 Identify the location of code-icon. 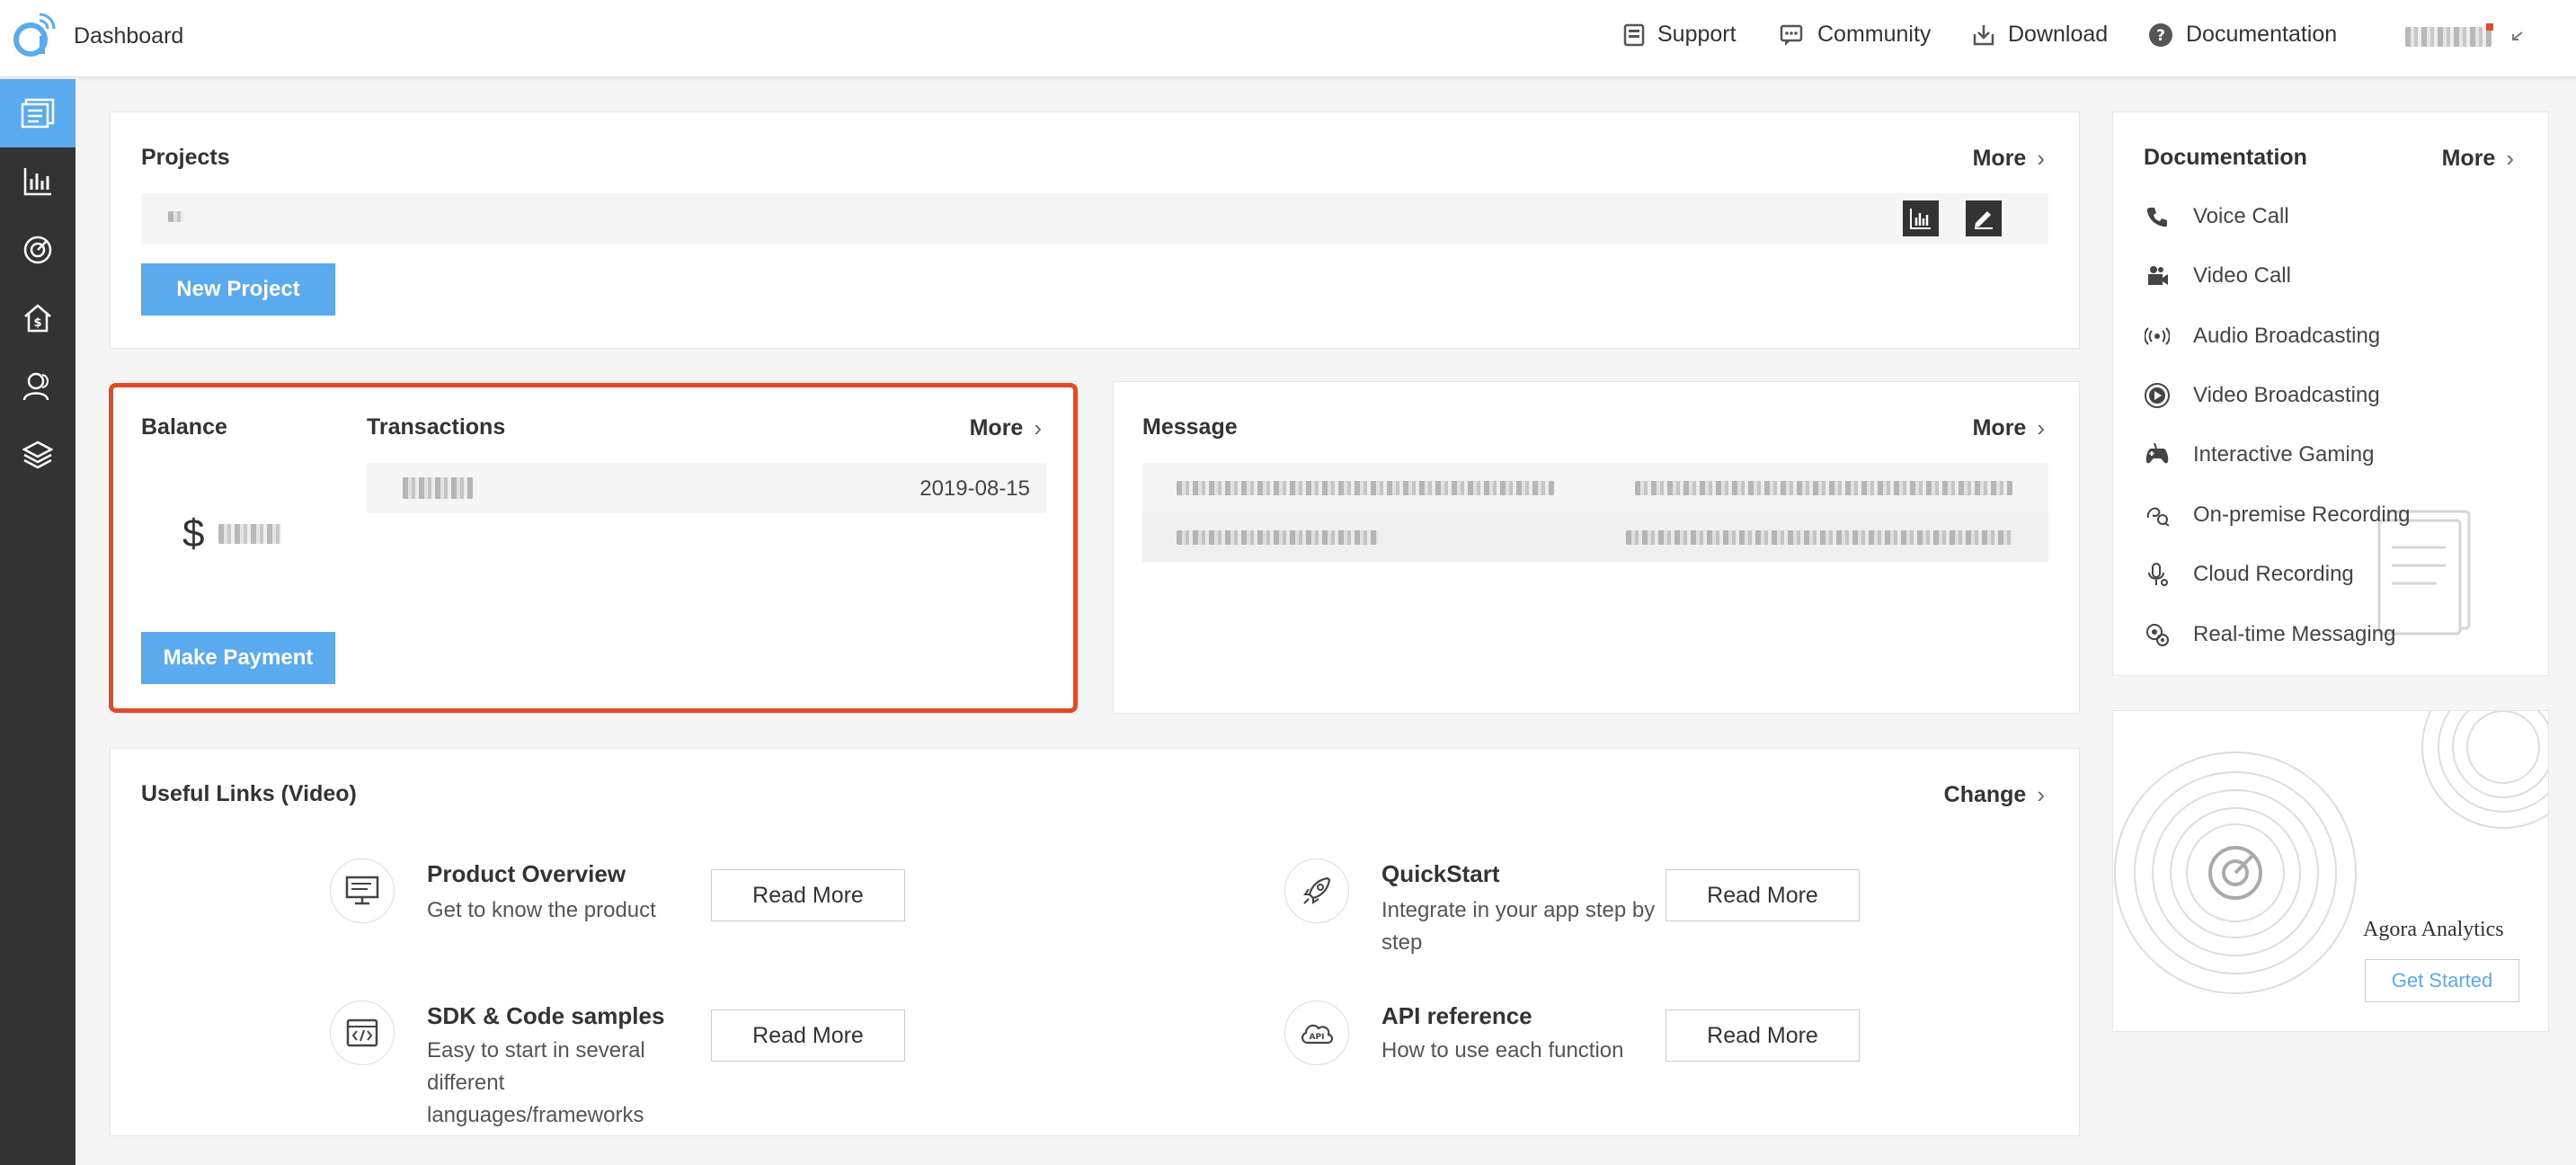
(362, 1033).